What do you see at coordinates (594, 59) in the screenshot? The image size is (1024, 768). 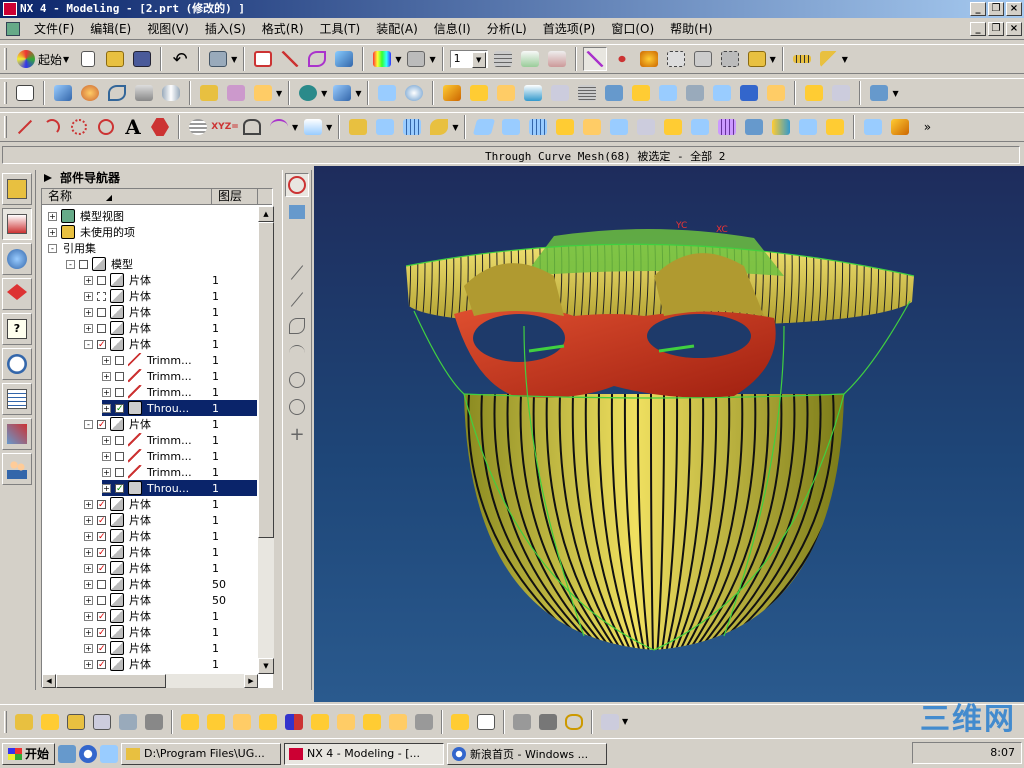 I see `wcs-dynamic-button` at bounding box center [594, 59].